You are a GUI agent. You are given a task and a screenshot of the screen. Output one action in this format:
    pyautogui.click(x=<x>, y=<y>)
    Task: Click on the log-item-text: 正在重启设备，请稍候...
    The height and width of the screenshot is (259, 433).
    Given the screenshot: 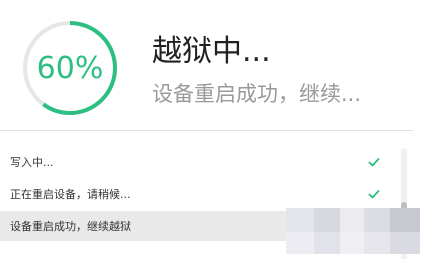 What is the action you would take?
    pyautogui.click(x=70, y=194)
    